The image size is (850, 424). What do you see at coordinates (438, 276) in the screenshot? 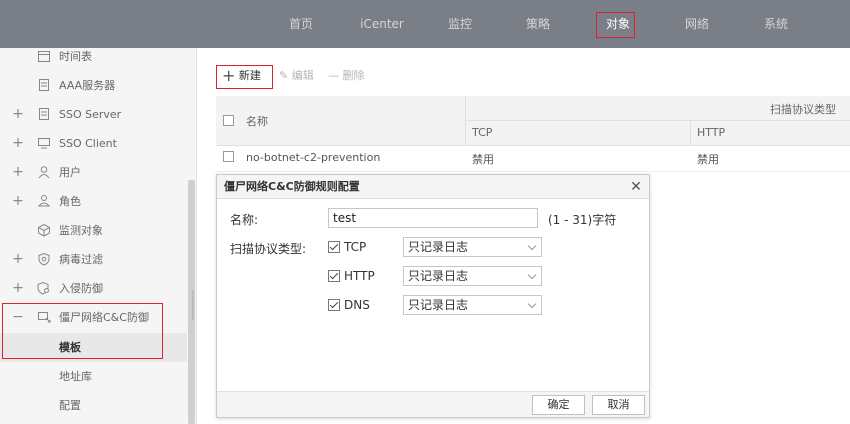
I see `http-action-value: 只记录日志` at bounding box center [438, 276].